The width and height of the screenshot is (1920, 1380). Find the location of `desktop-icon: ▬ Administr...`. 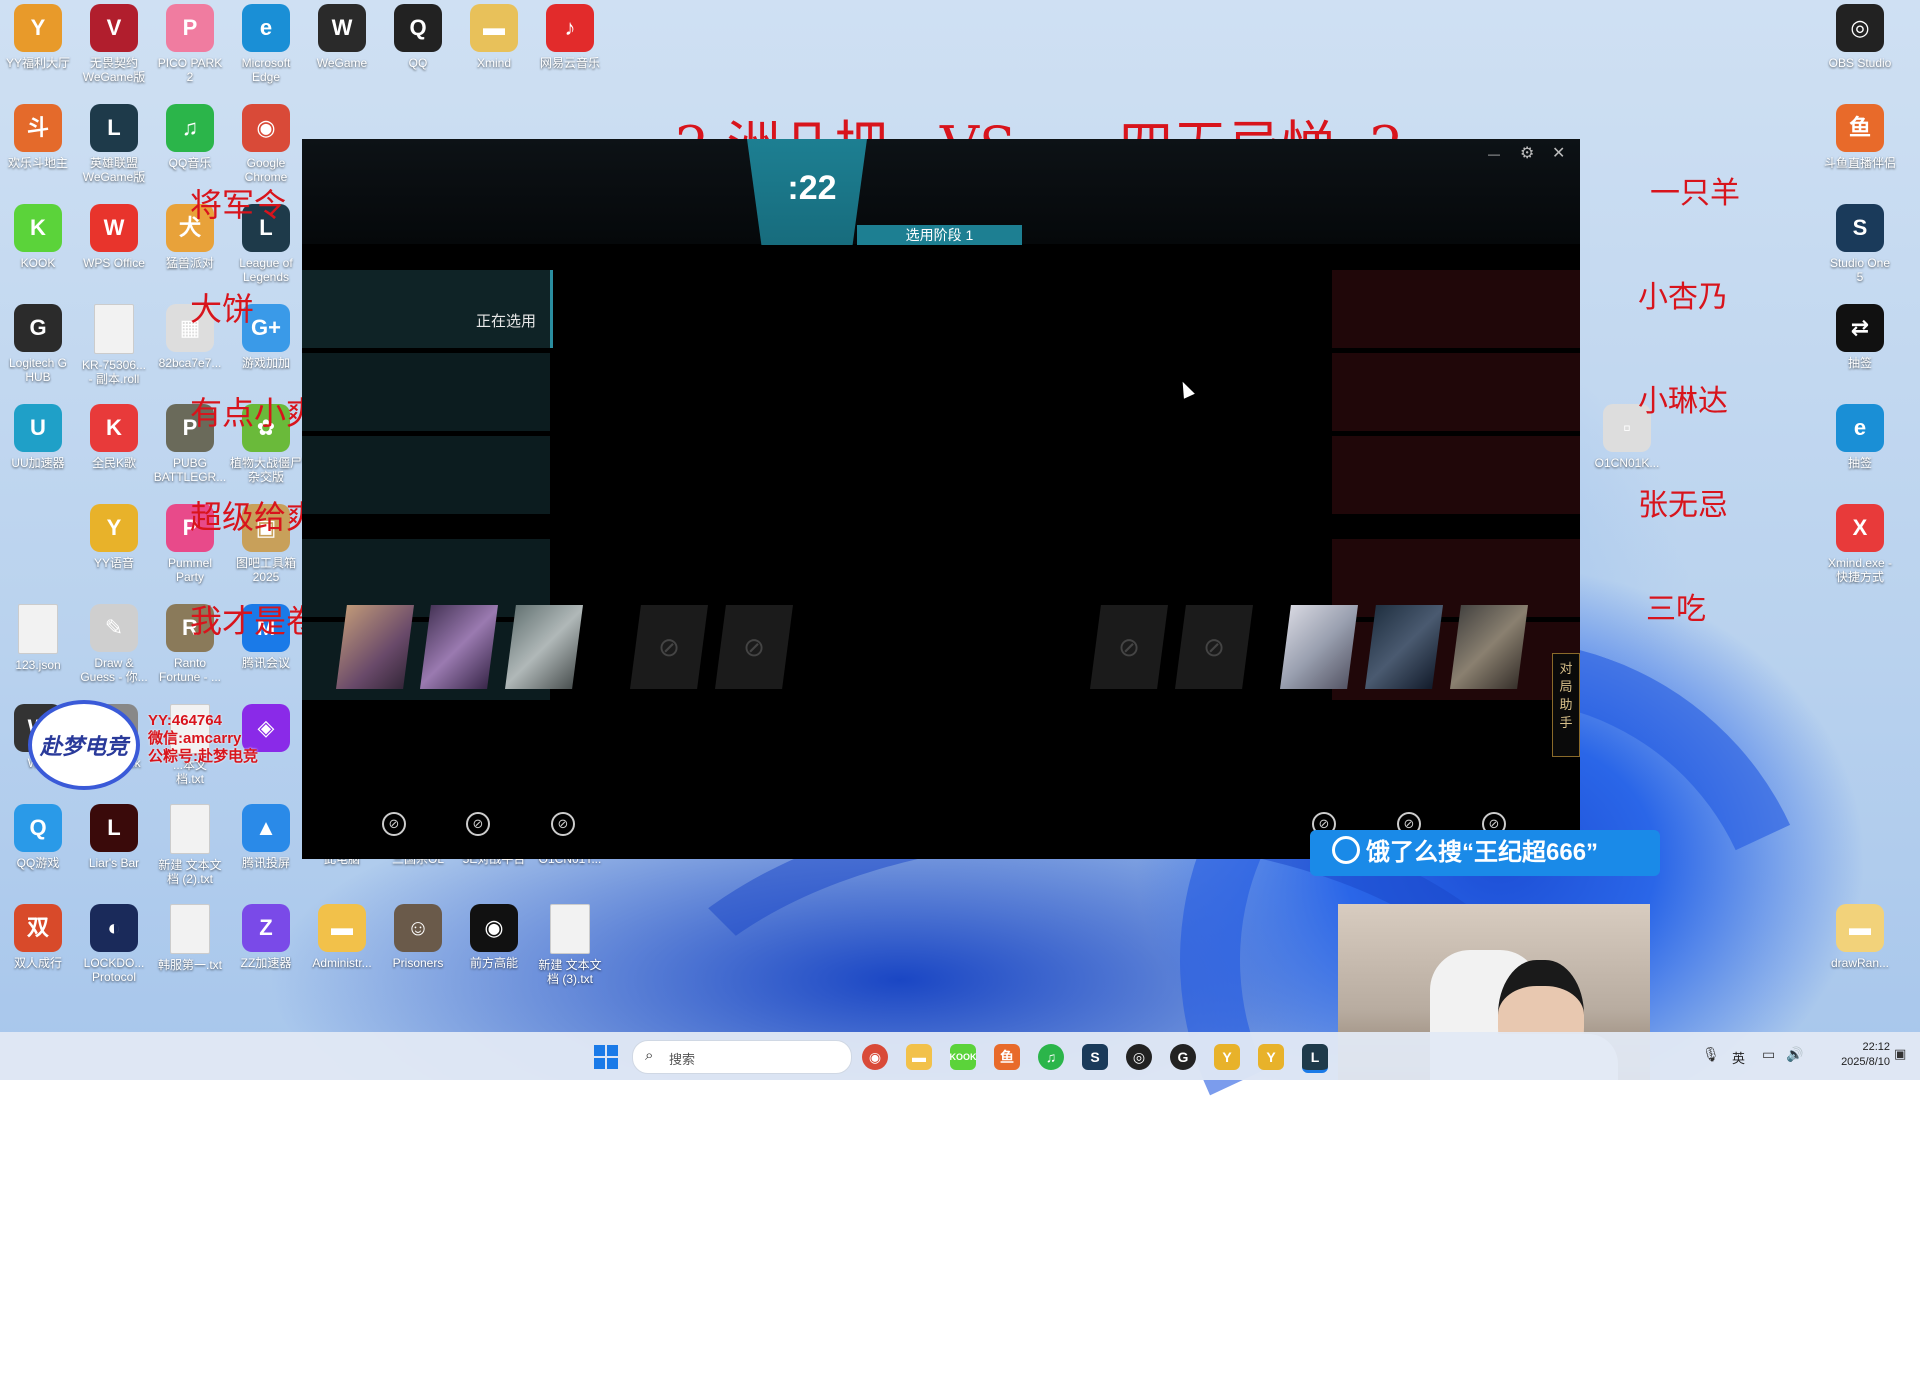

desktop-icon: ▬ Administr... is located at coordinates (342, 937).